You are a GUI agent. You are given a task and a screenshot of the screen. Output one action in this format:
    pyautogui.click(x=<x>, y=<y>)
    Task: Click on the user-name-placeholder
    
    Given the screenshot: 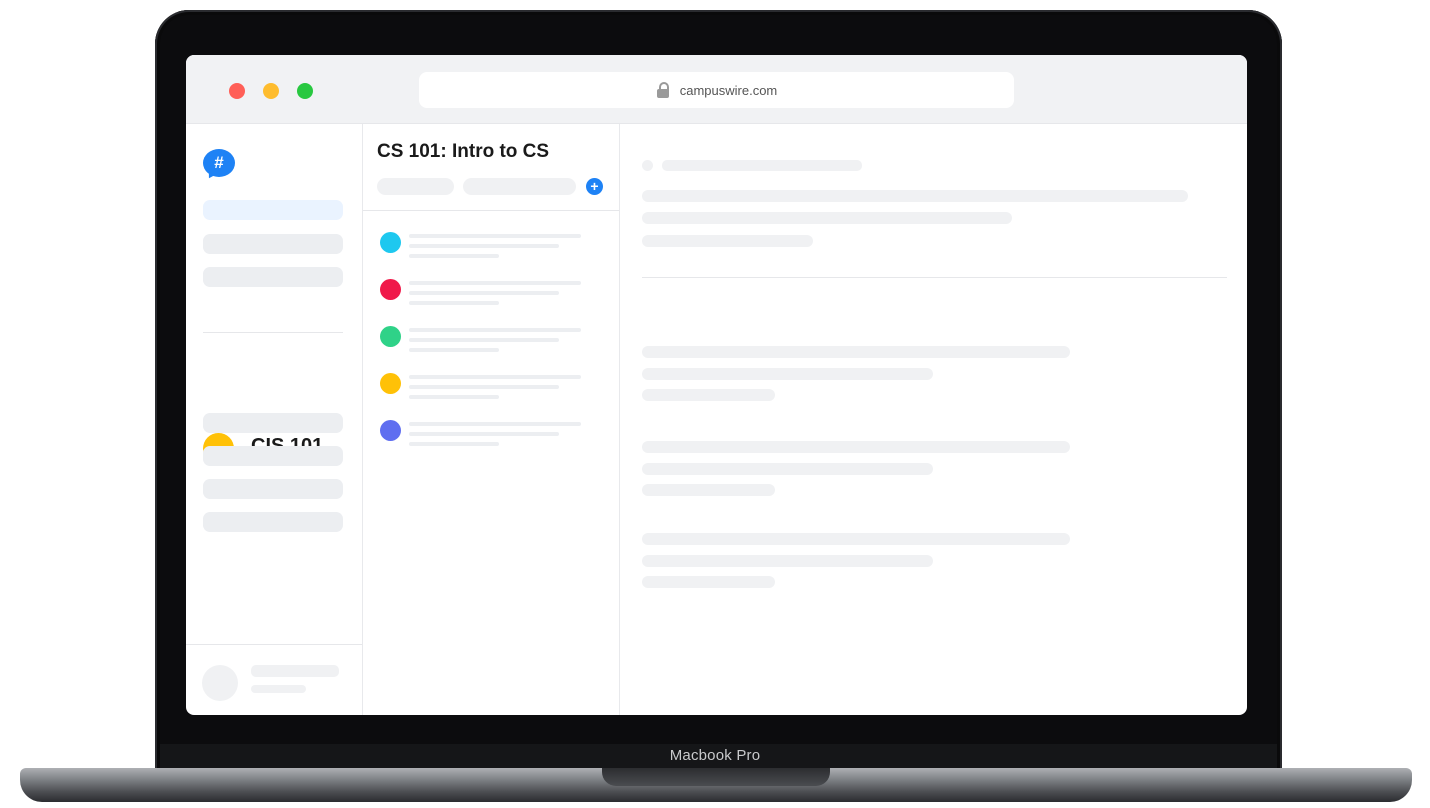 What is the action you would take?
    pyautogui.click(x=295, y=671)
    